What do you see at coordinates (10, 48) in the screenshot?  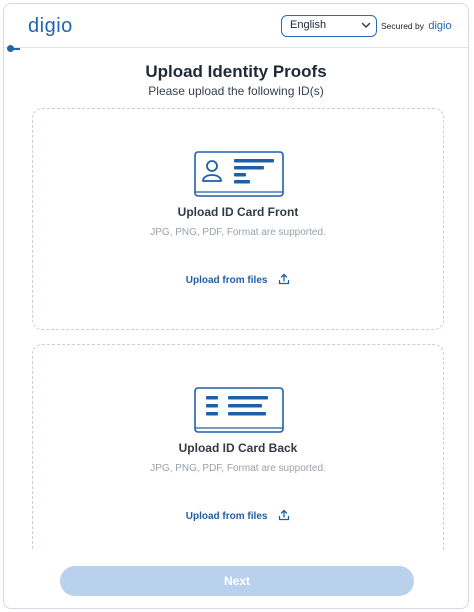 I see `progress-indicator` at bounding box center [10, 48].